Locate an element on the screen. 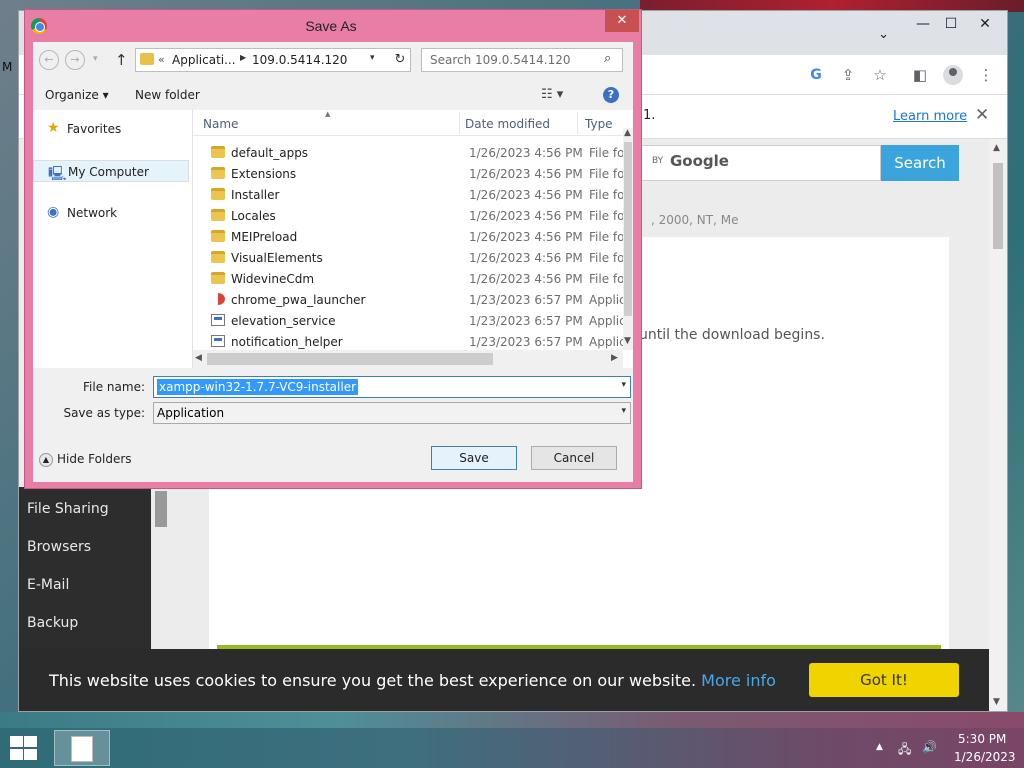 Image resolution: width=1024 pixels, height=768 pixels. file-row: MEIPreload 1/26/2023 4:56 PM File fol is located at coordinates (408, 236).